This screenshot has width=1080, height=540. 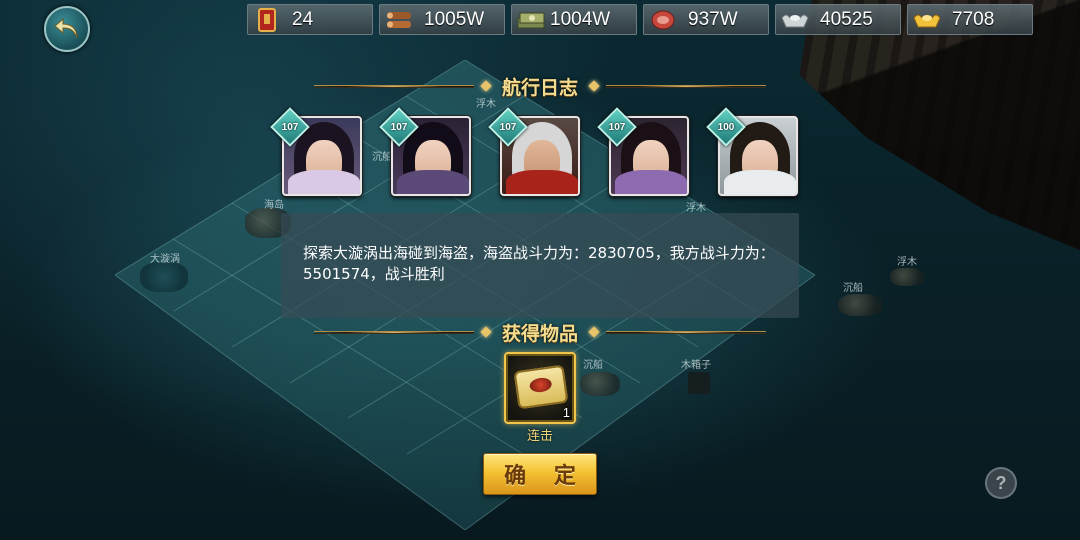 I want to click on docked-ship, so click(x=939, y=125).